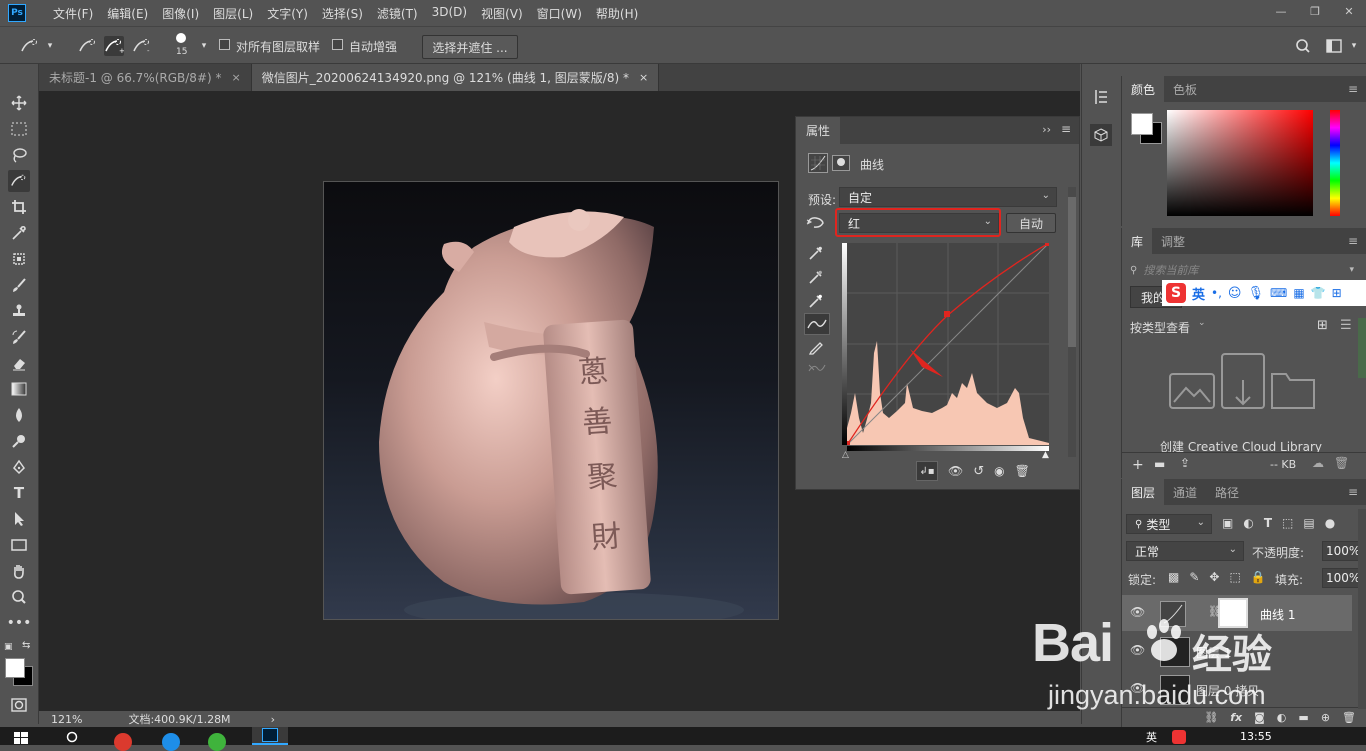  What do you see at coordinates (1173, 577) in the screenshot?
I see `lock-transparent-icon: ▩` at bounding box center [1173, 577].